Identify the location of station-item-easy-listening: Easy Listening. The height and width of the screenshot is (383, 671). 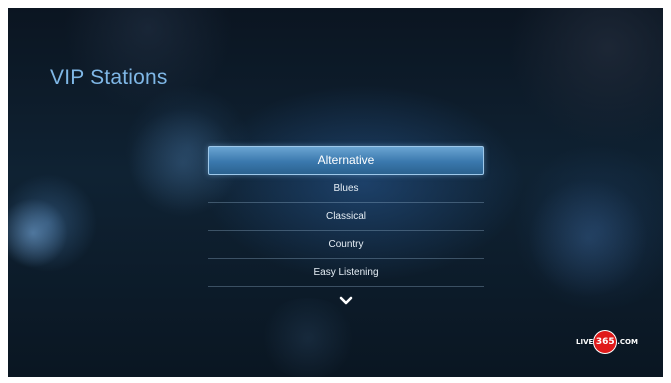
(346, 273).